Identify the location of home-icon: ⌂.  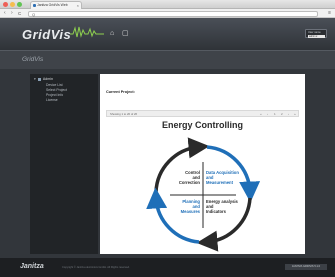
(112, 34).